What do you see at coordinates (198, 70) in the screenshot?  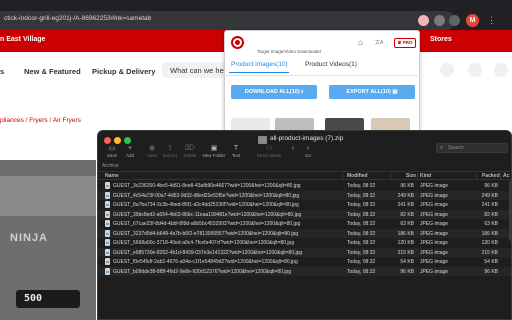 I see `site-search-input: What can we help y` at bounding box center [198, 70].